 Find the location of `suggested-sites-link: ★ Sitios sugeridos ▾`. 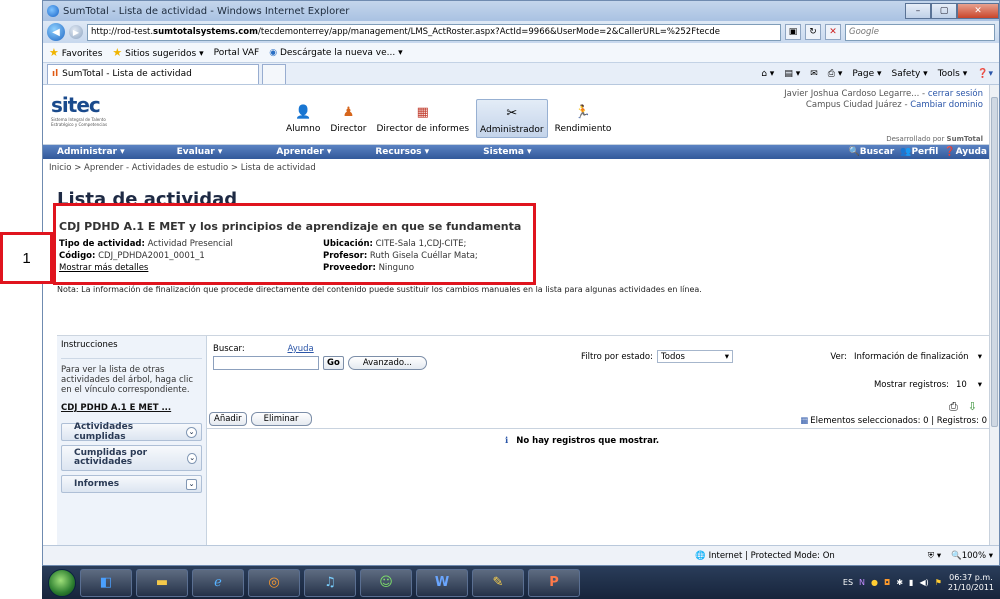

suggested-sites-link: ★ Sitios sugeridos ▾ is located at coordinates (157, 52).